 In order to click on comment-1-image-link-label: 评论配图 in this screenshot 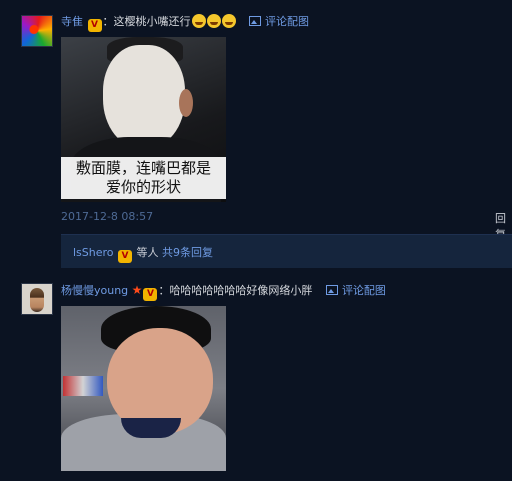, I will do `click(287, 21)`.